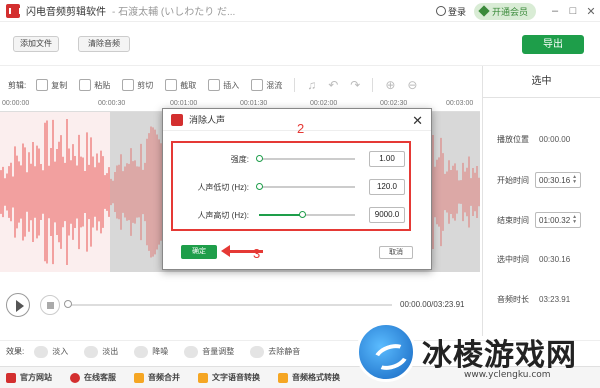 This screenshot has width=600, height=388. Describe the element at coordinates (456, 11) in the screenshot. I see `login-label: 登录` at that location.